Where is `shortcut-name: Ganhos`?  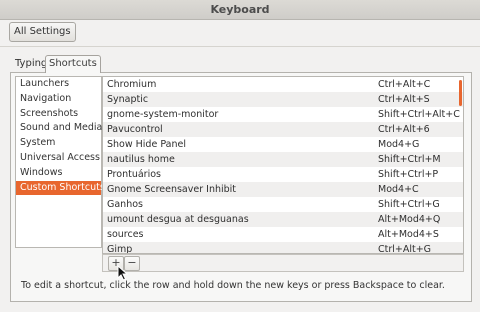 shortcut-name: Ganhos is located at coordinates (125, 204).